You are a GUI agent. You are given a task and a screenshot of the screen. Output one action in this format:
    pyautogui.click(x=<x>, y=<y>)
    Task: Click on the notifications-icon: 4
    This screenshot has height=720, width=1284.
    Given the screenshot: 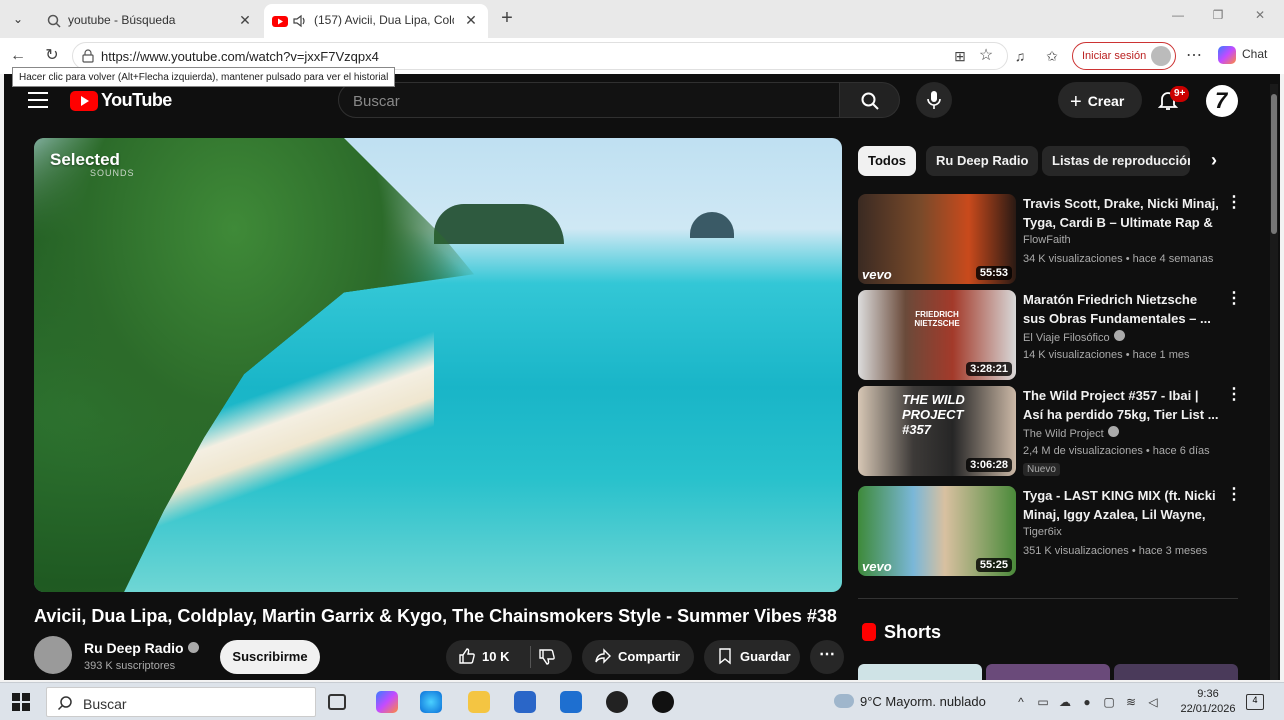 What is the action you would take?
    pyautogui.click(x=1255, y=702)
    